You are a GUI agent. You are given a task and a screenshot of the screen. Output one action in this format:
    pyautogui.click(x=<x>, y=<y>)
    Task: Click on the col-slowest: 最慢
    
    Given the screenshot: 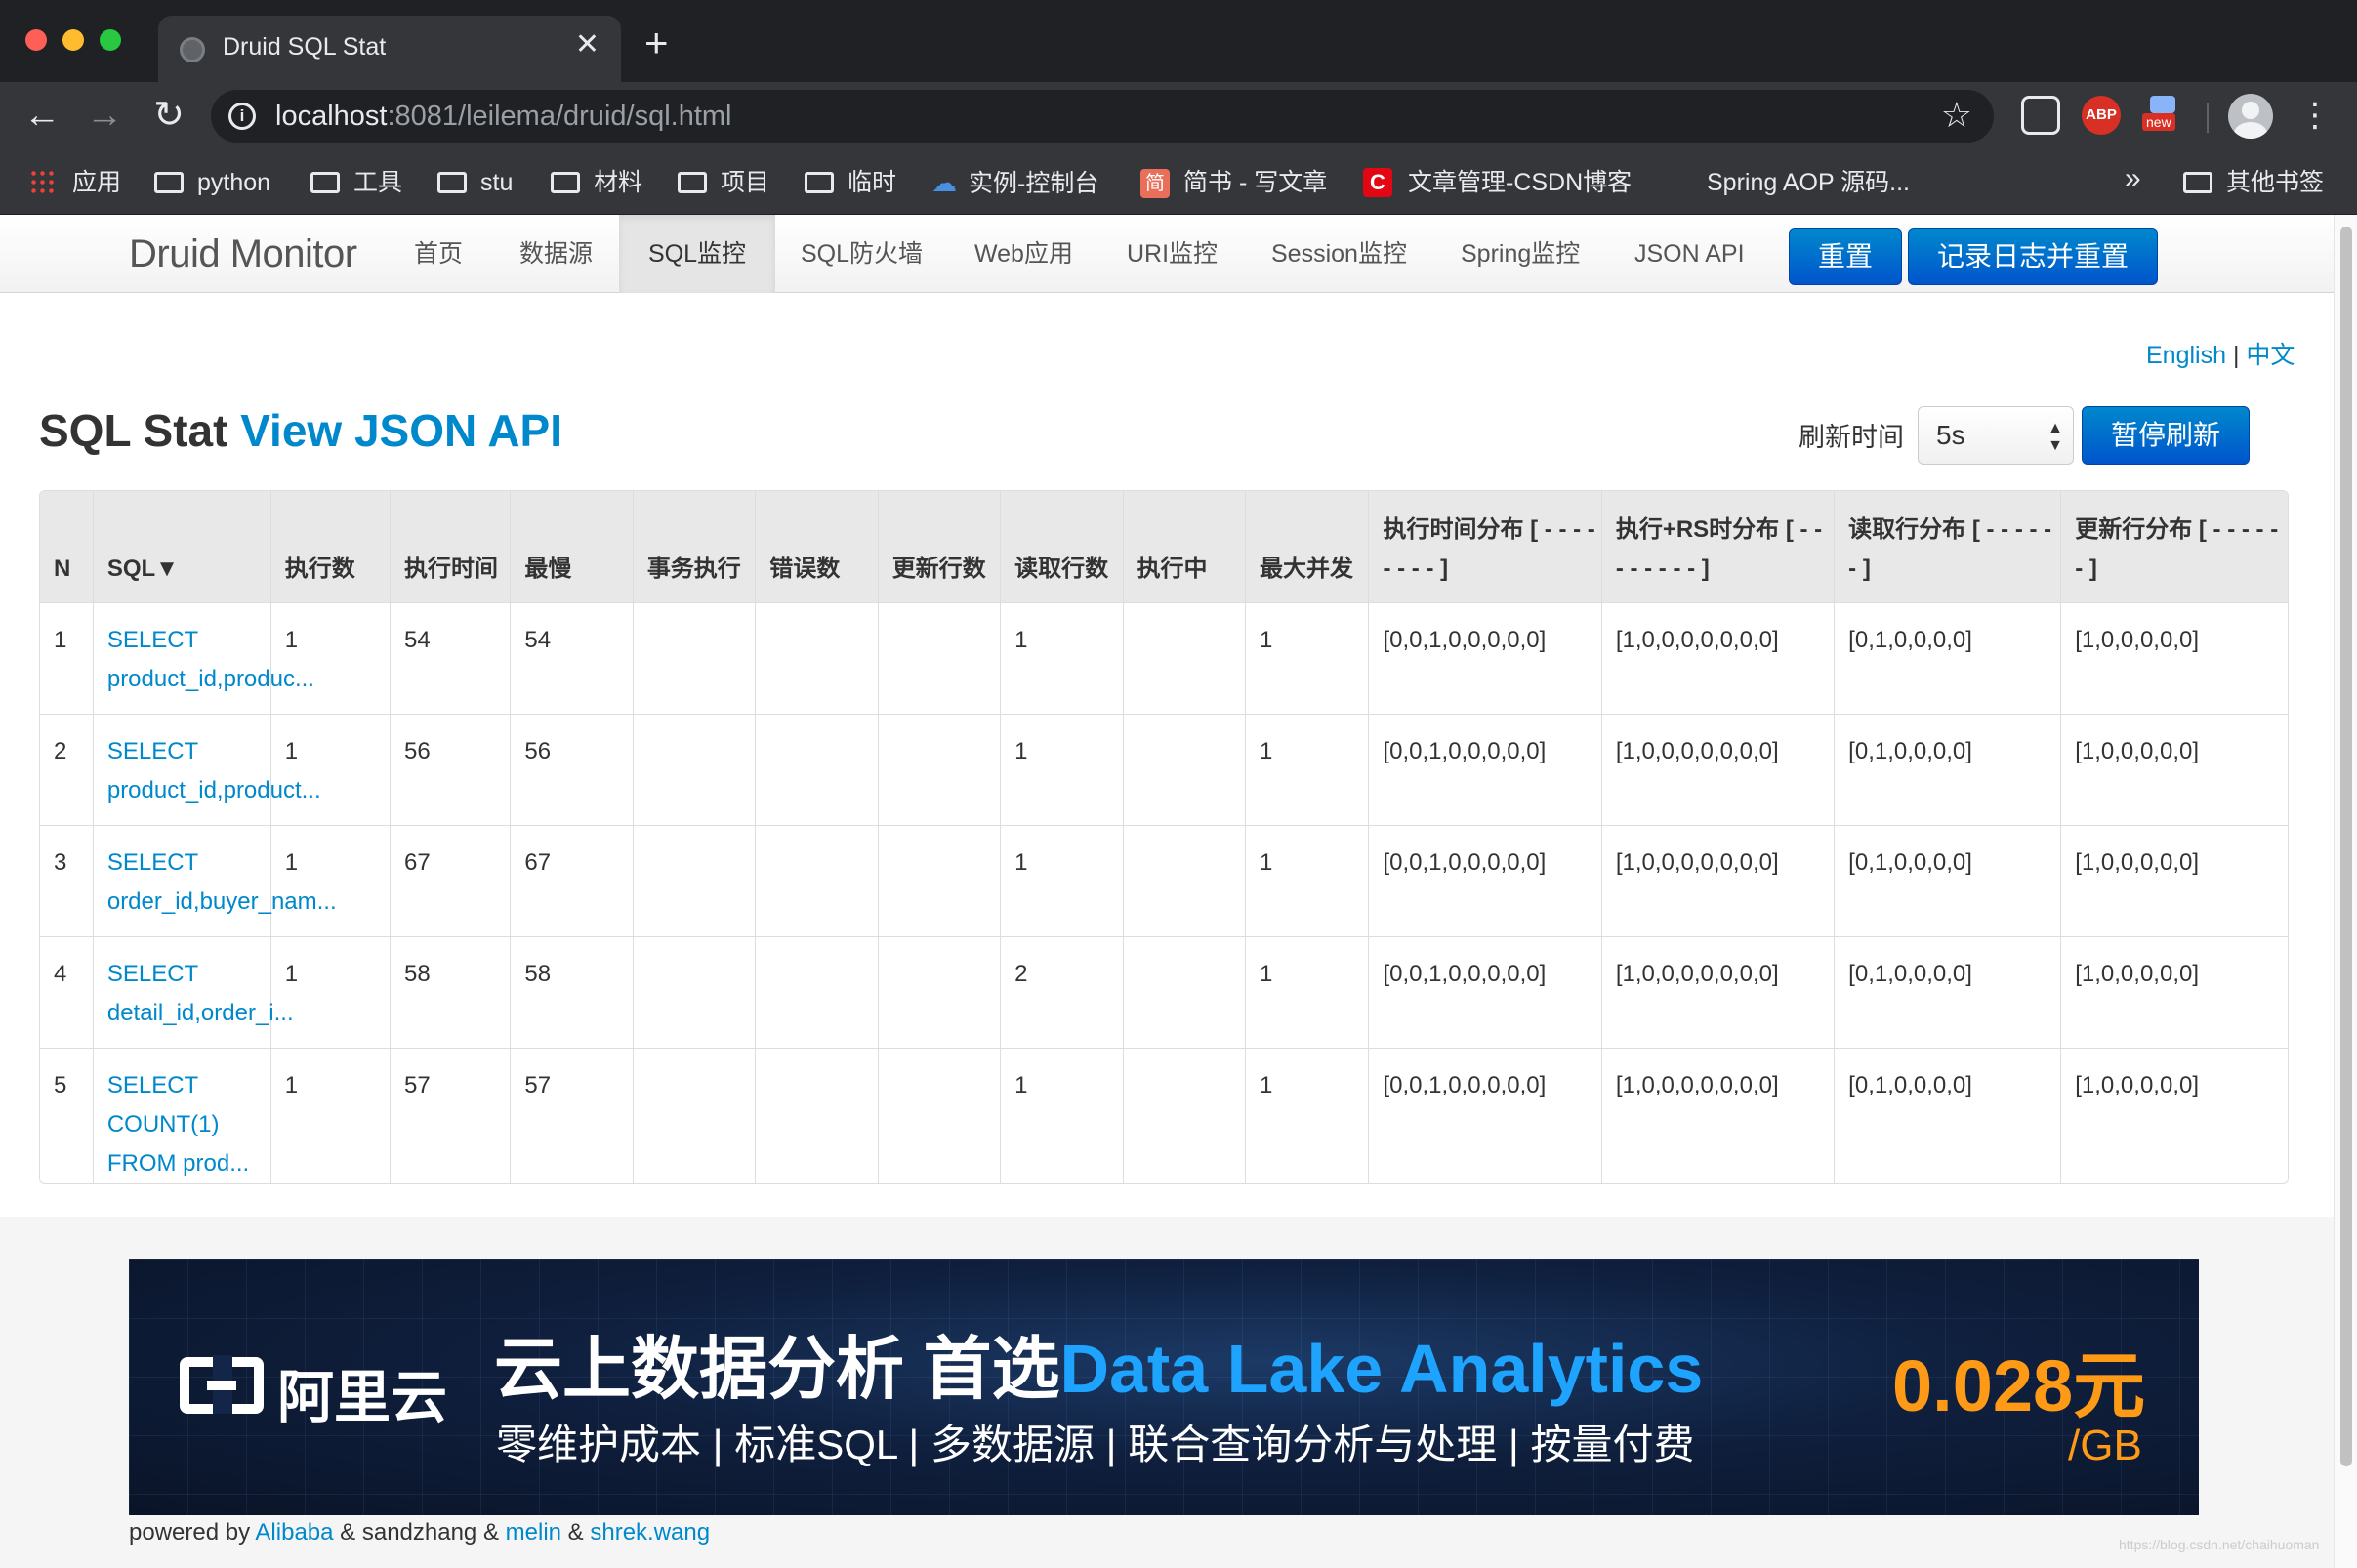 What is the action you would take?
    pyautogui.click(x=572, y=547)
    